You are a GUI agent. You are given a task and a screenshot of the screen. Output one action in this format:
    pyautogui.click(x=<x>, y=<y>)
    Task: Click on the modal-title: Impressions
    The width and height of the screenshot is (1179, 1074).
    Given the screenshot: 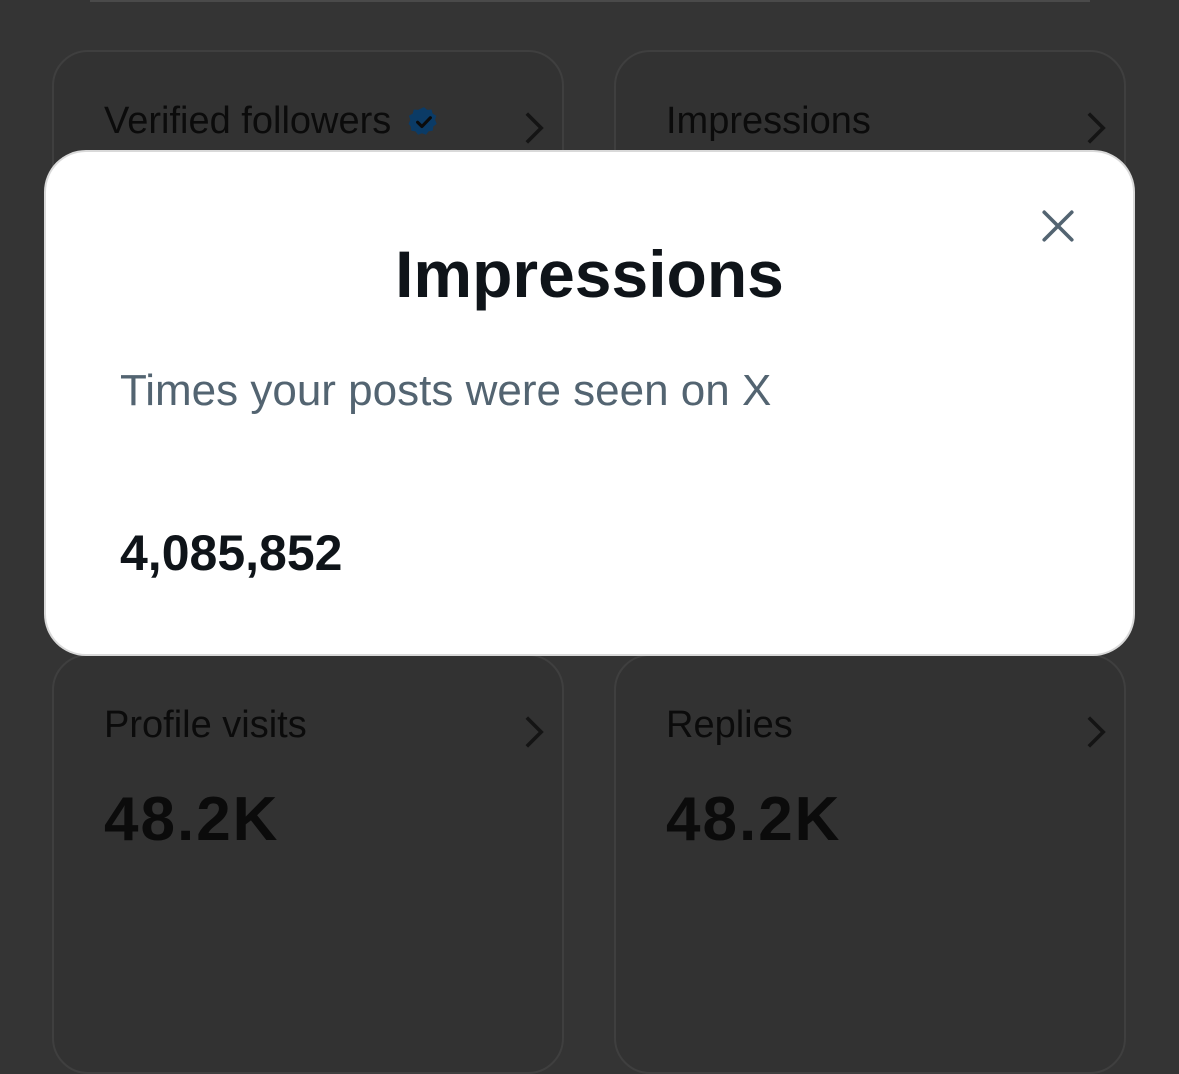 What is the action you would take?
    pyautogui.click(x=589, y=274)
    